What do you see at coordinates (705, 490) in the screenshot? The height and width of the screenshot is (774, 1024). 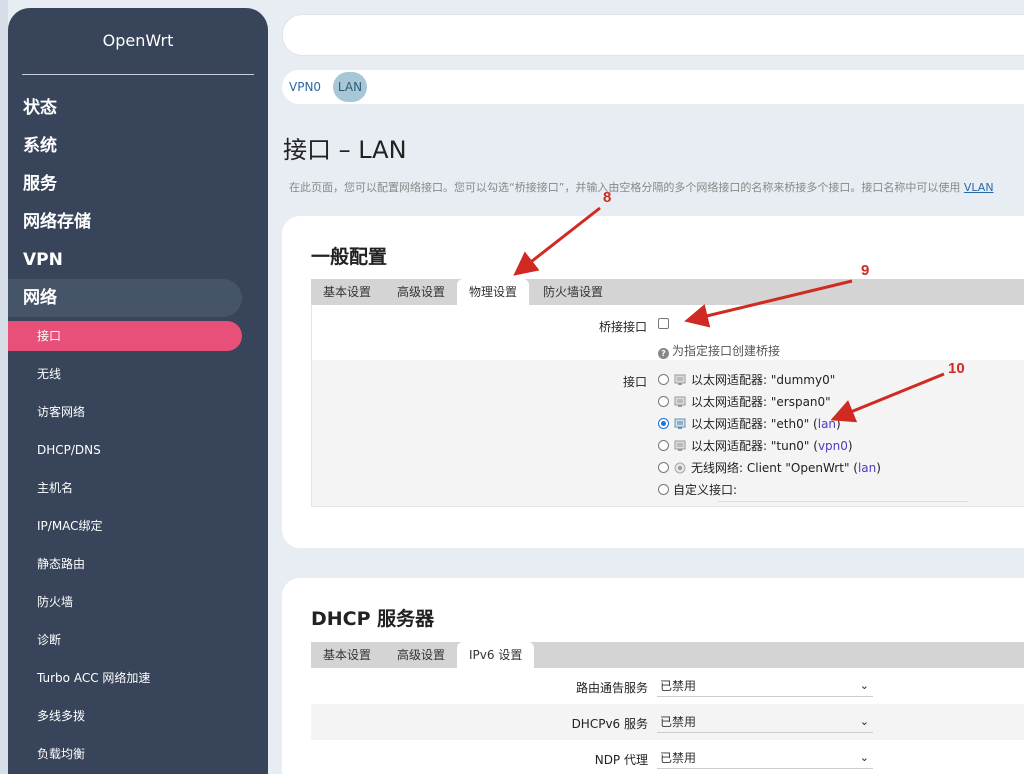 I see `interface-text: 自定义接口:` at bounding box center [705, 490].